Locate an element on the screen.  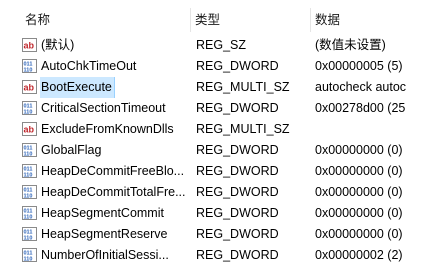
list-header: 名称 类型 数据 is located at coordinates (211, 16).